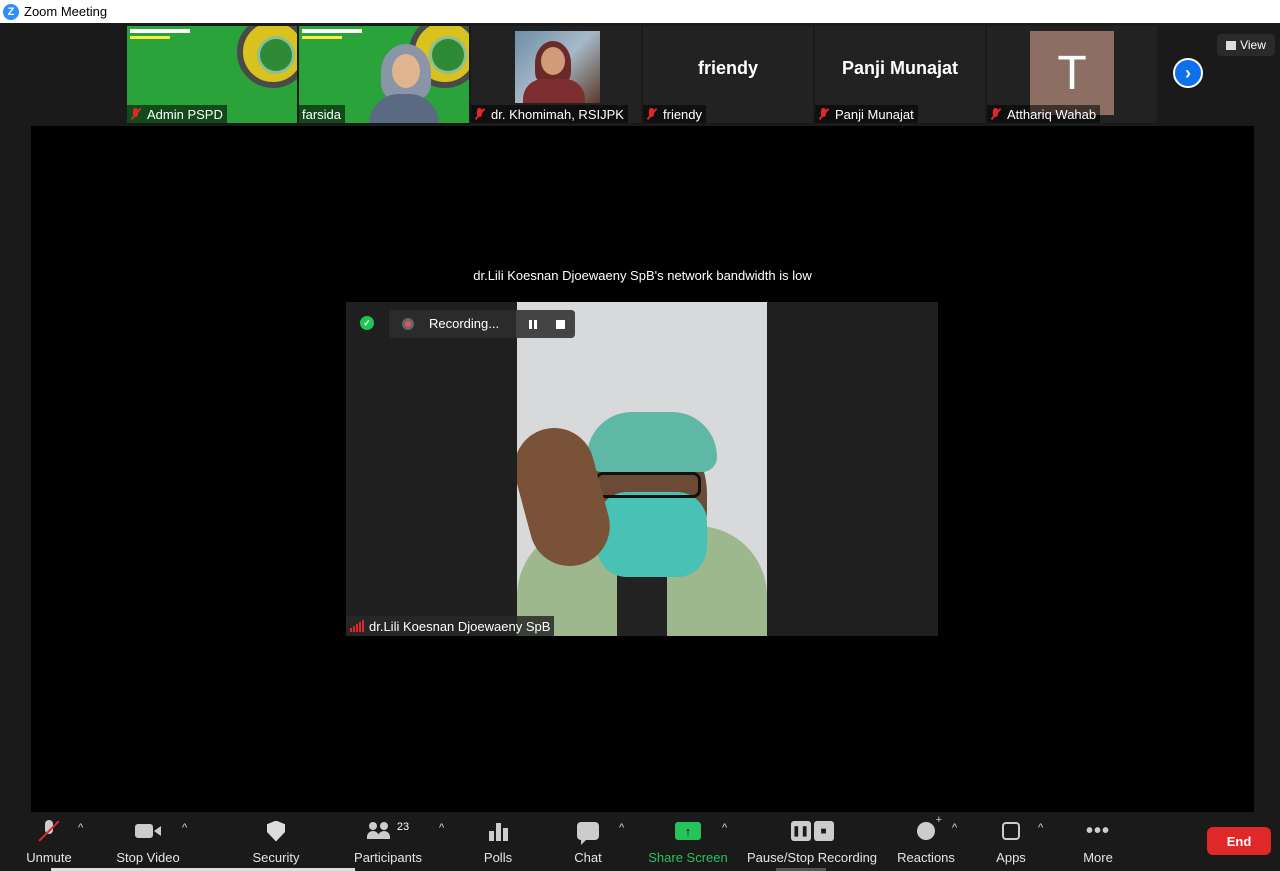 This screenshot has width=1280, height=871. I want to click on participants-count: 23, so click(403, 827).